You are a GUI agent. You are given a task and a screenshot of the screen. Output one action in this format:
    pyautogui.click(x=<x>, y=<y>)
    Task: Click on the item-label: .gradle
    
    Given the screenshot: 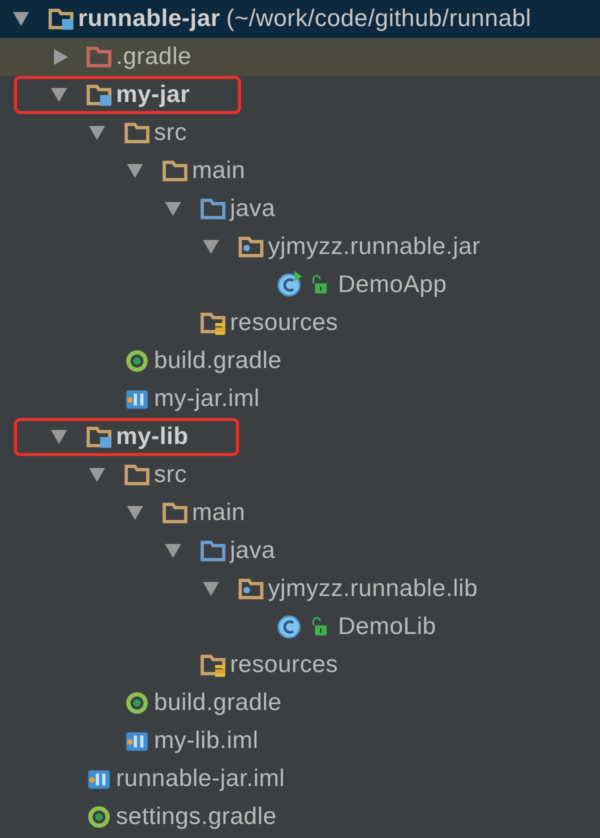 What is the action you would take?
    pyautogui.click(x=157, y=57)
    